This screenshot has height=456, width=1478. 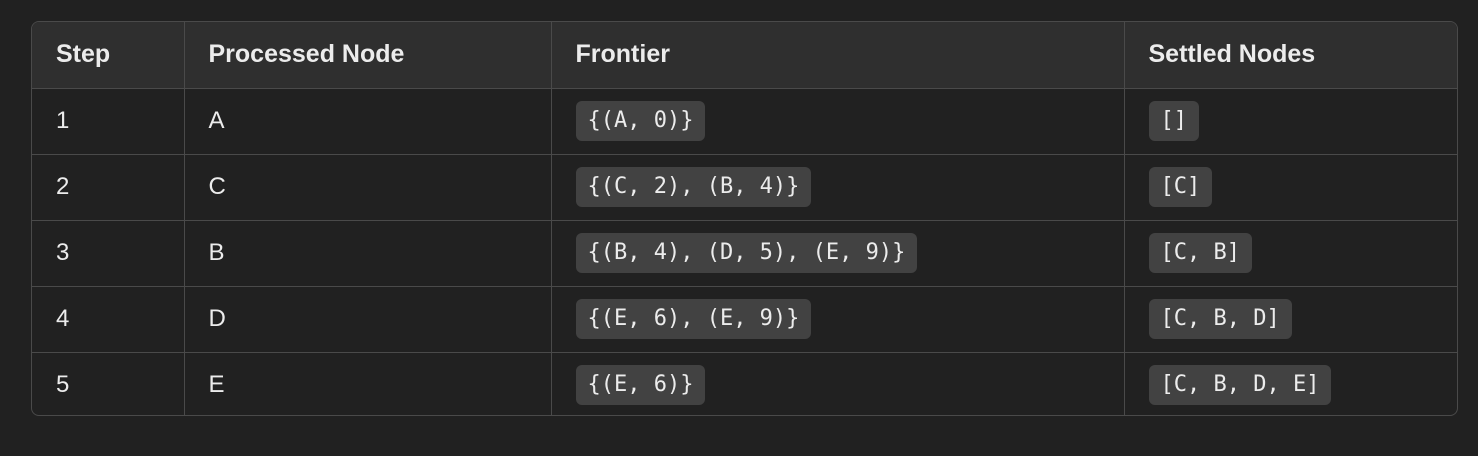 I want to click on cell-frontier: {(E, 6), (E, 9)}, so click(x=838, y=319).